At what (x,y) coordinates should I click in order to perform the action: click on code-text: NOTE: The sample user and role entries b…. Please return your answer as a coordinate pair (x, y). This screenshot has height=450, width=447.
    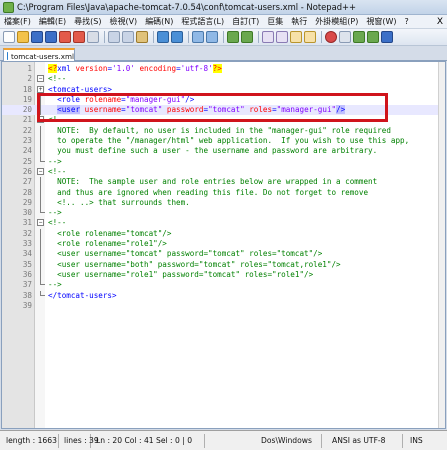
    Looking at the image, I should click on (212, 182).